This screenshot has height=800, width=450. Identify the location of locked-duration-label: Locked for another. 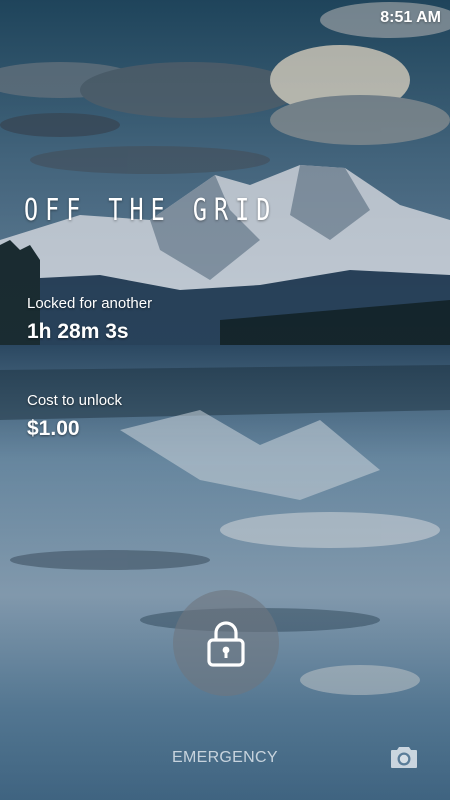
(90, 303).